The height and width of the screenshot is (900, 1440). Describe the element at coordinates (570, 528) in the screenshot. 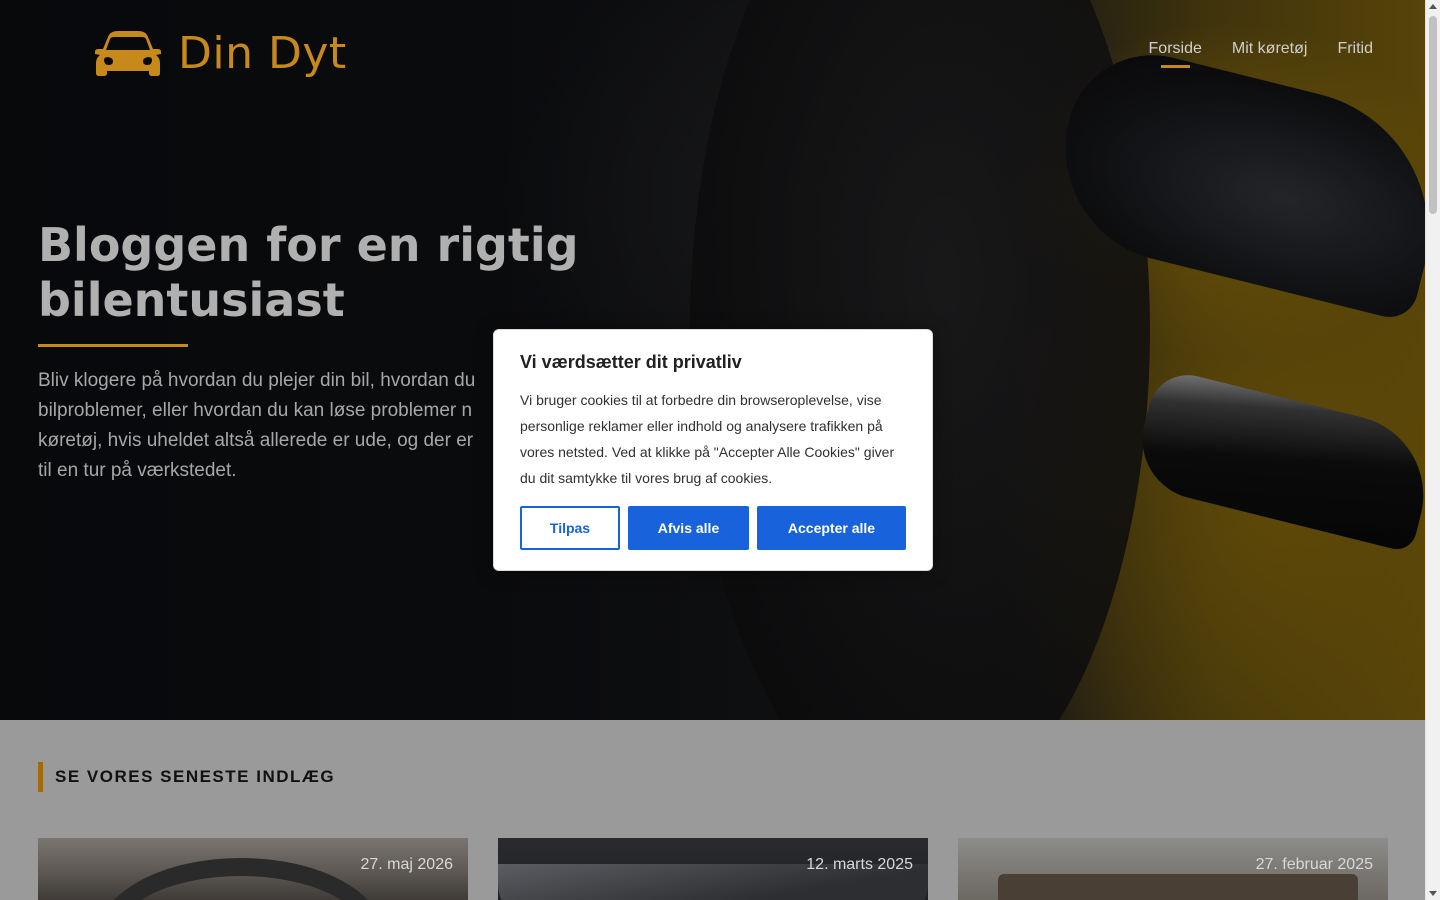

I see `customize-button: Tilpas` at that location.